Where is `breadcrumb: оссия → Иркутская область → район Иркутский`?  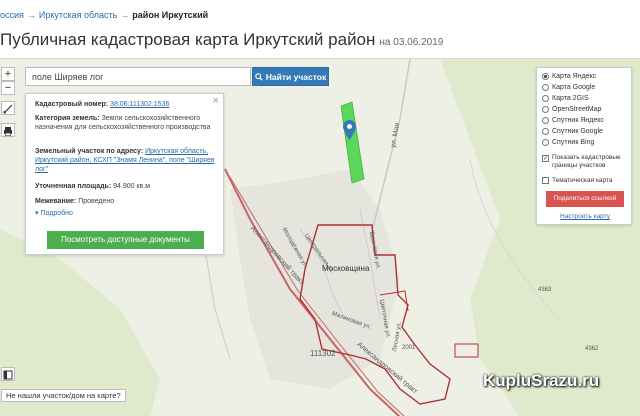 breadcrumb: оссия → Иркутская область → район Иркутский is located at coordinates (104, 15).